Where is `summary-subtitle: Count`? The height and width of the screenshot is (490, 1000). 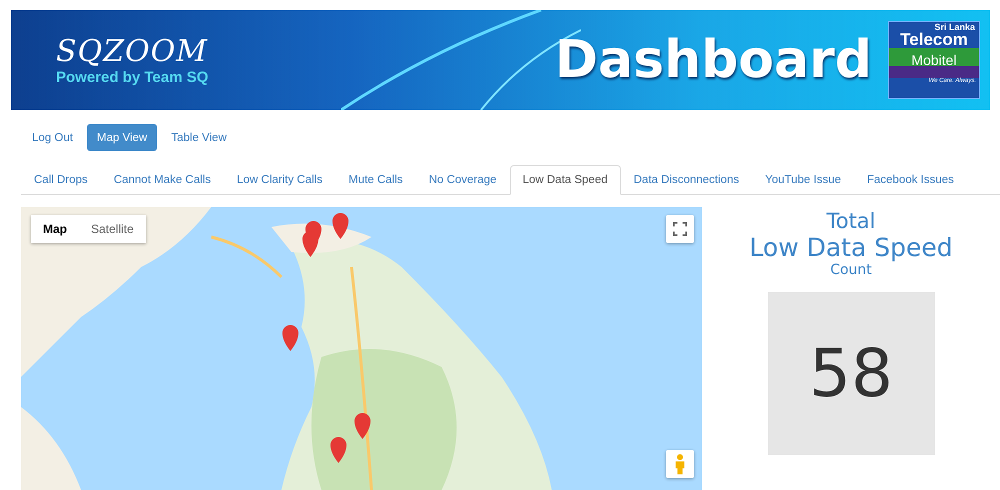 summary-subtitle: Count is located at coordinates (851, 270).